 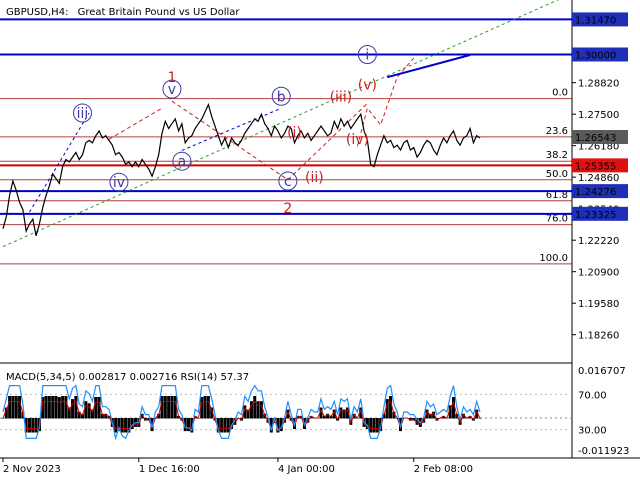 I want to click on wave-label: iii, so click(x=83, y=114).